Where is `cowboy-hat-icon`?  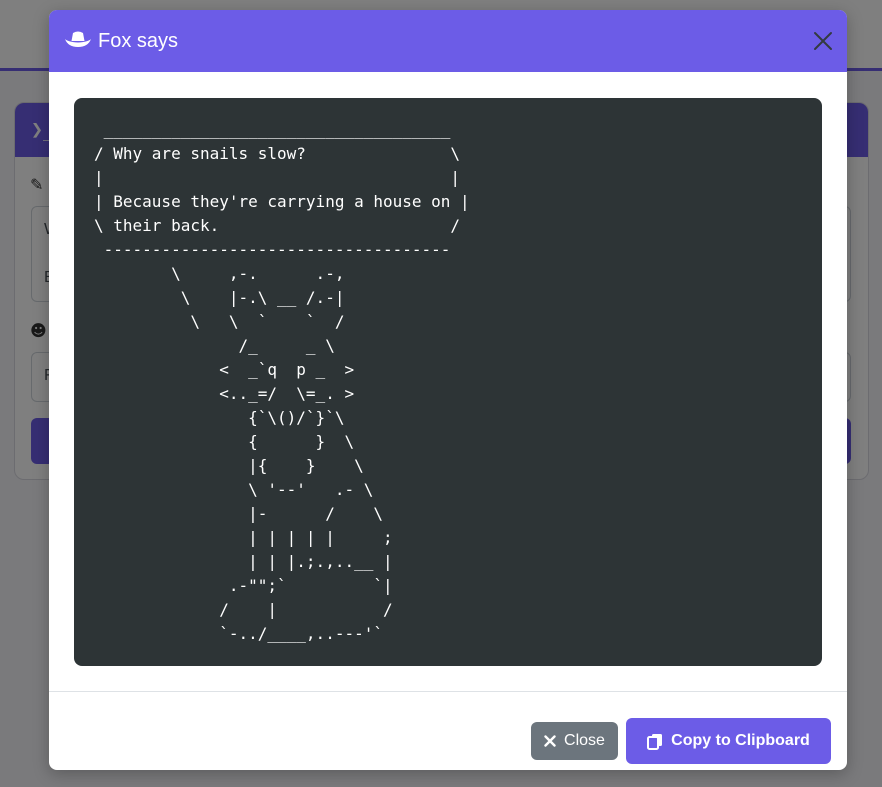 cowboy-hat-icon is located at coordinates (78, 39).